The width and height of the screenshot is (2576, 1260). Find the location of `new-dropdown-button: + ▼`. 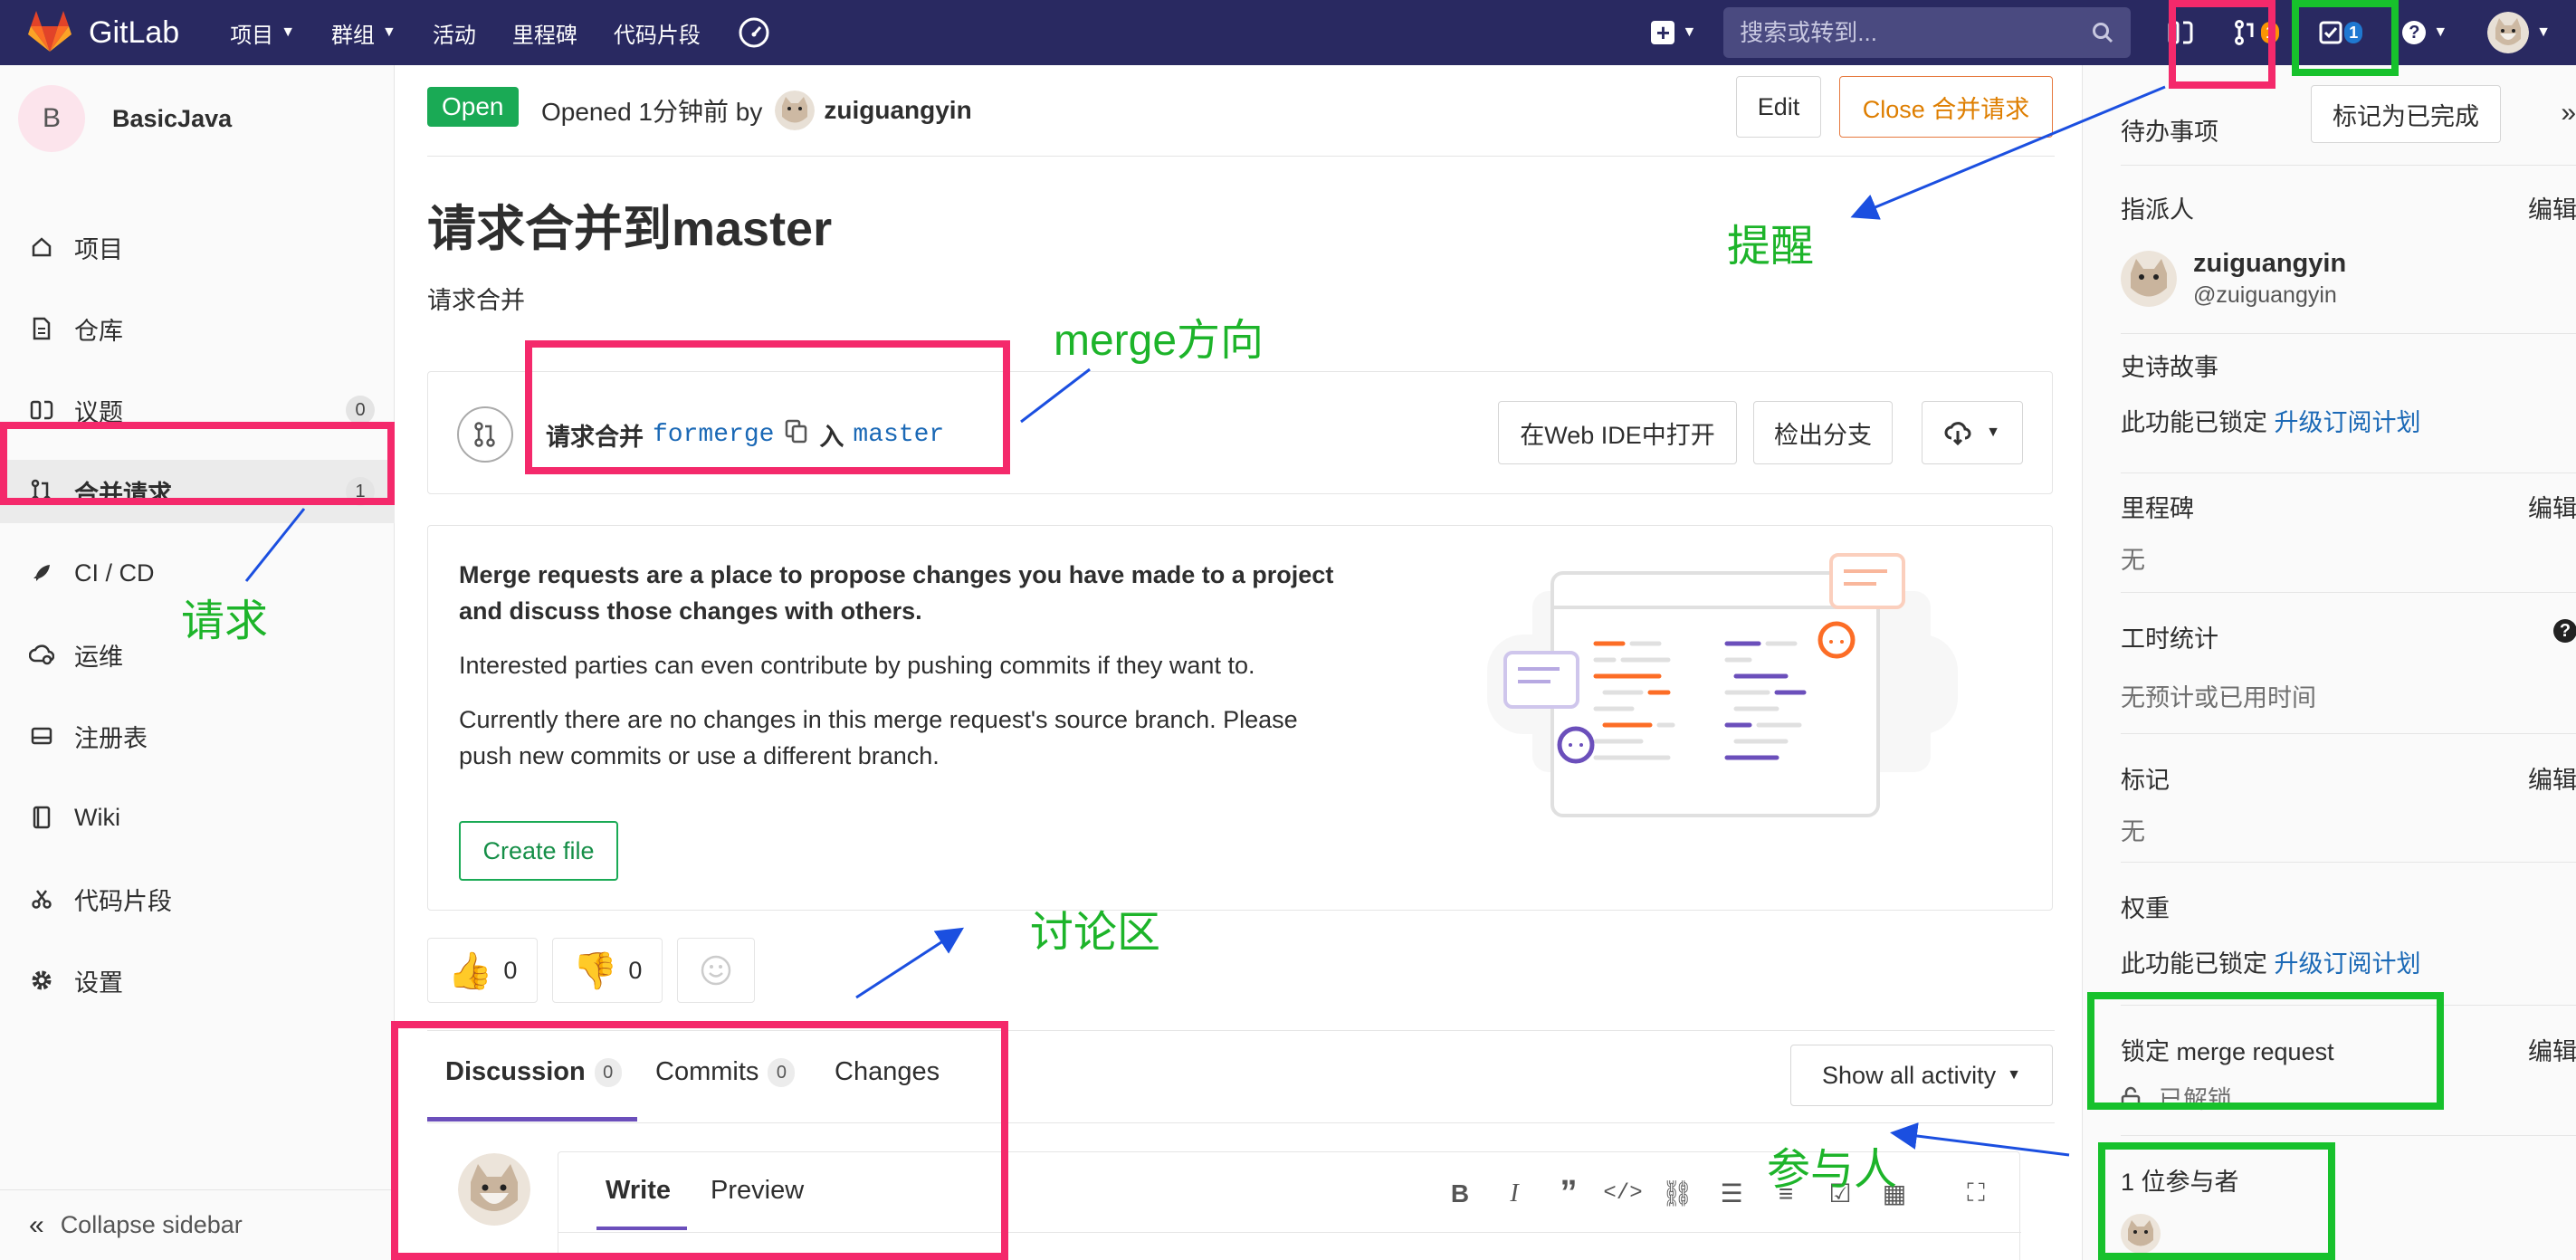

new-dropdown-button: + ▼ is located at coordinates (1673, 32).